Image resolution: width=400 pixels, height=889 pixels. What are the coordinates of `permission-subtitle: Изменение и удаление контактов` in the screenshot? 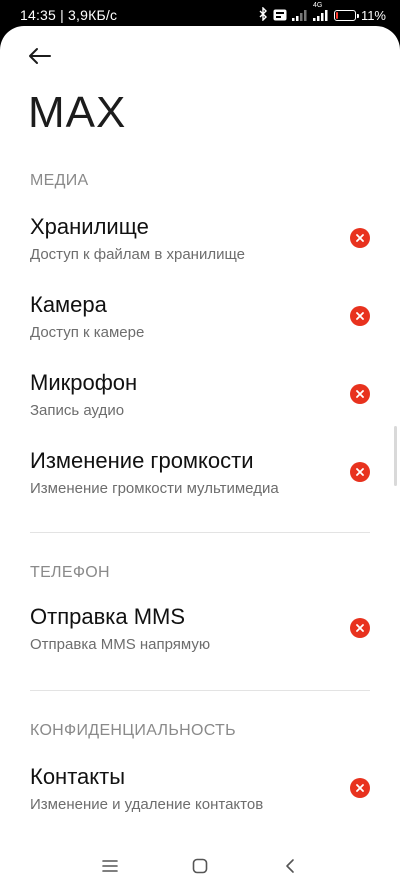 It's located at (147, 804).